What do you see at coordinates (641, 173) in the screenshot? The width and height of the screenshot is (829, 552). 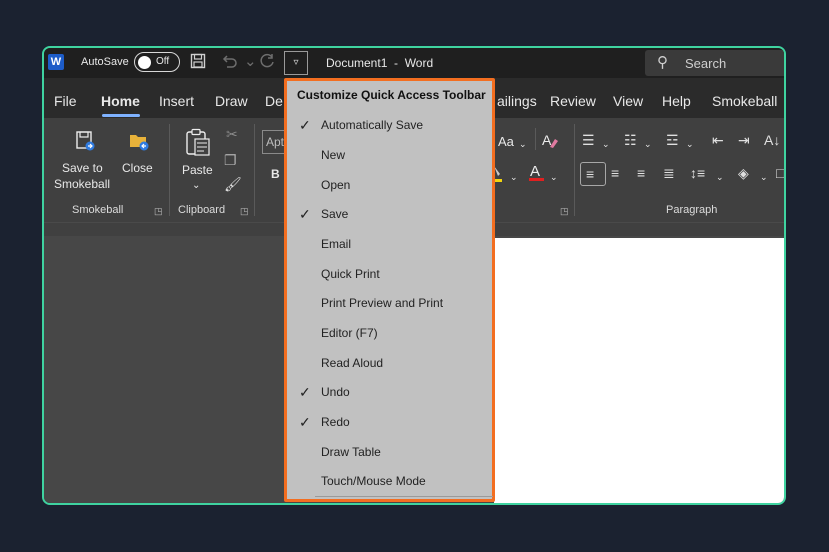 I see `align-right-icon: ≡` at bounding box center [641, 173].